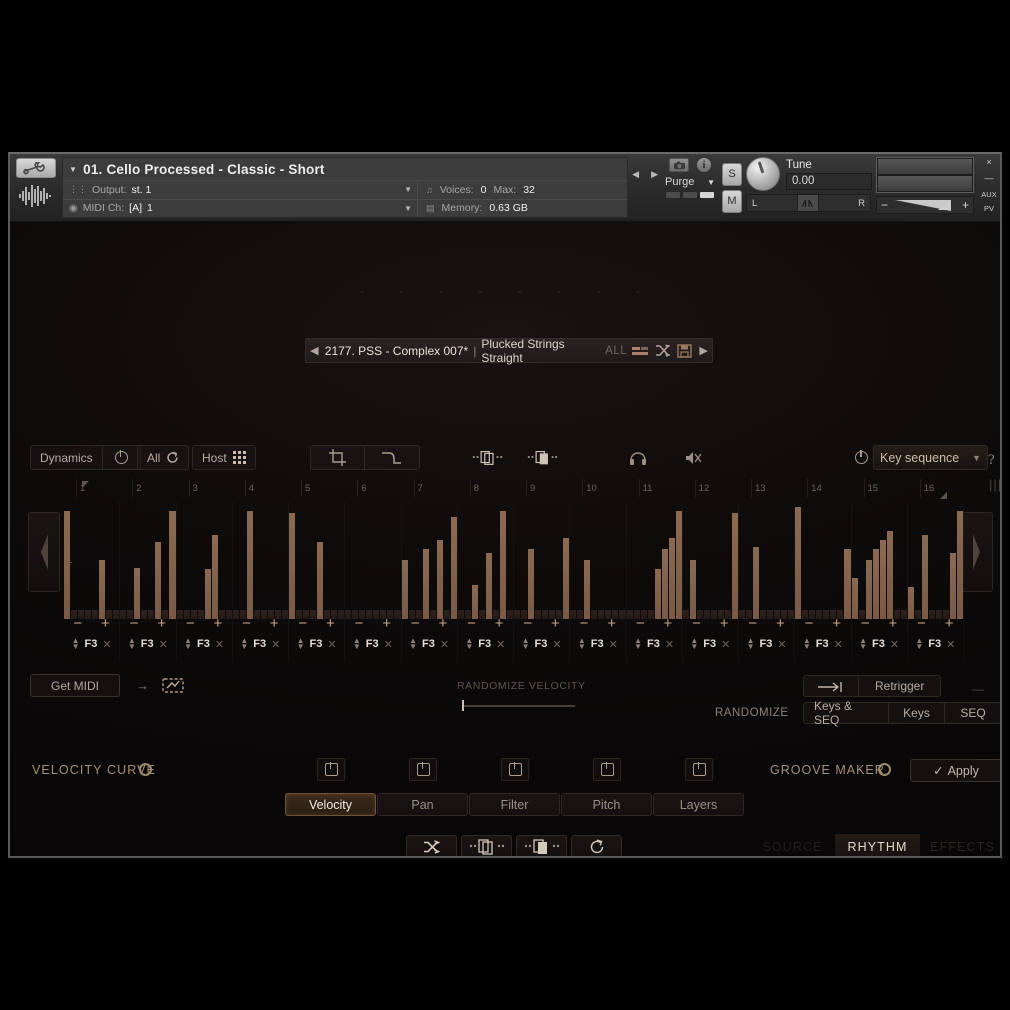 The height and width of the screenshot is (1010, 1010). I want to click on preset-prev-icon: ◀, so click(314, 350).